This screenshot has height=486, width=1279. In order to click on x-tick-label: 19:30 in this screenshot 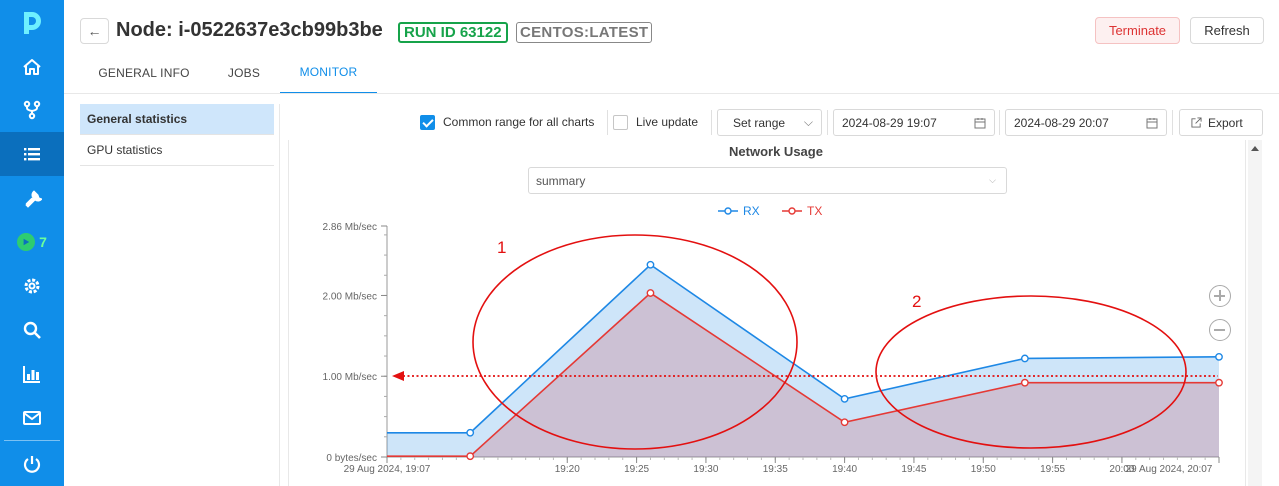, I will do `click(705, 469)`.